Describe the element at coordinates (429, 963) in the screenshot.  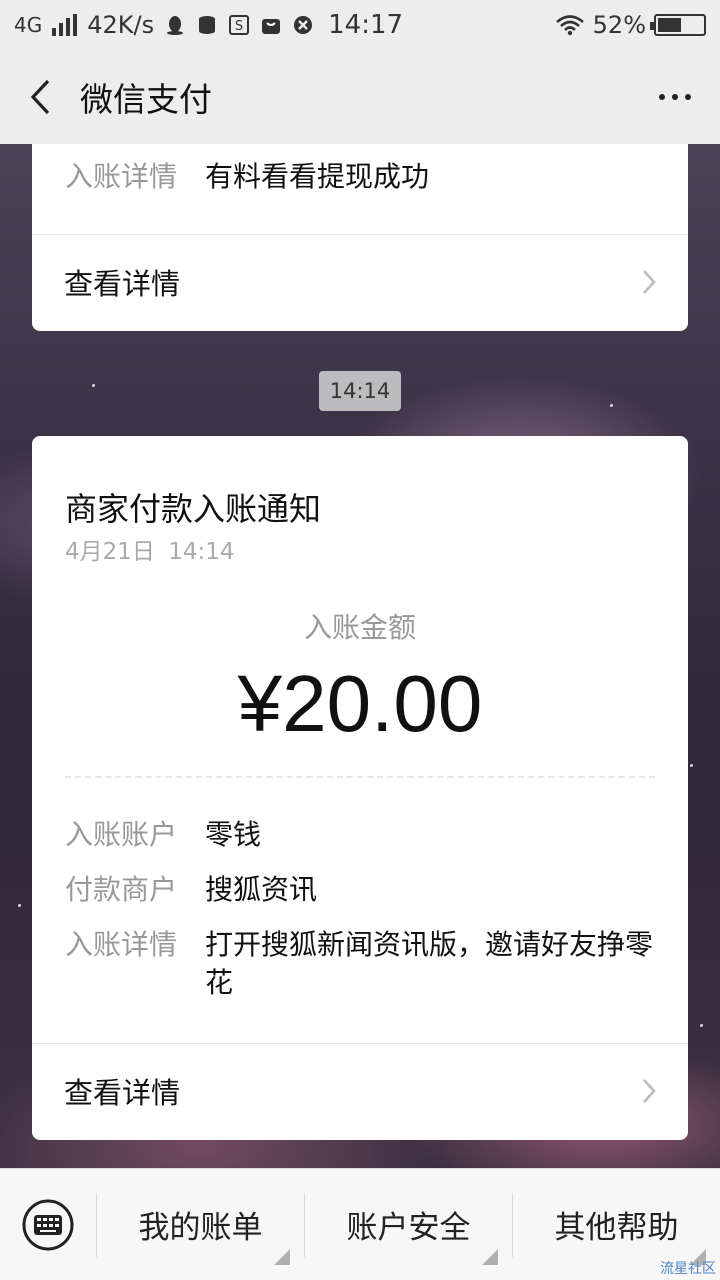
I see `row-value: 打开搜狐新闻资讯版，邀请好友挣零花` at that location.